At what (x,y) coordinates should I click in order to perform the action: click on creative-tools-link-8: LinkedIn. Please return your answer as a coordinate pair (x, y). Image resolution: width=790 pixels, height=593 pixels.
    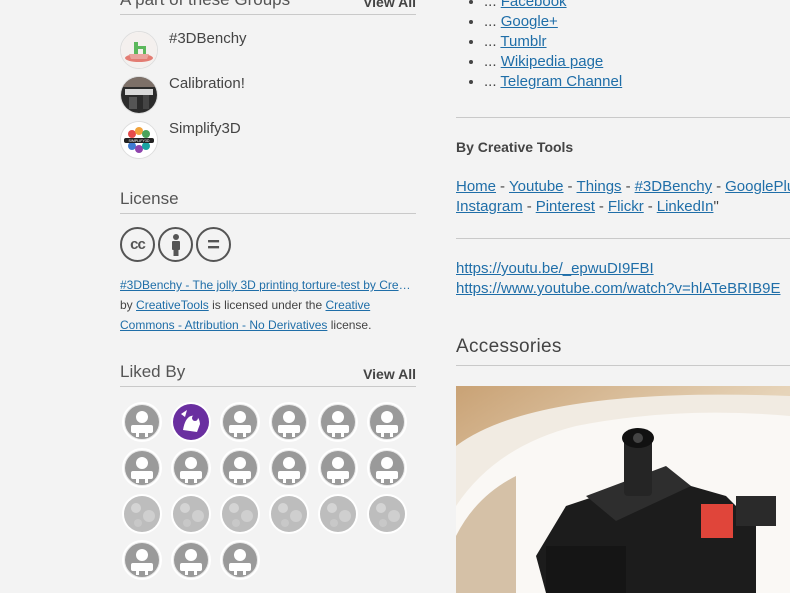
    Looking at the image, I should click on (685, 206).